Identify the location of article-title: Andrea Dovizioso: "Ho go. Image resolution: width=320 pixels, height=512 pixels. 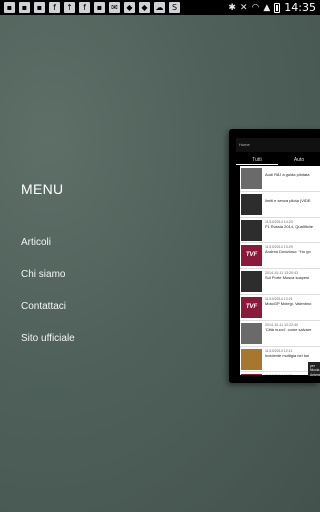
(288, 252).